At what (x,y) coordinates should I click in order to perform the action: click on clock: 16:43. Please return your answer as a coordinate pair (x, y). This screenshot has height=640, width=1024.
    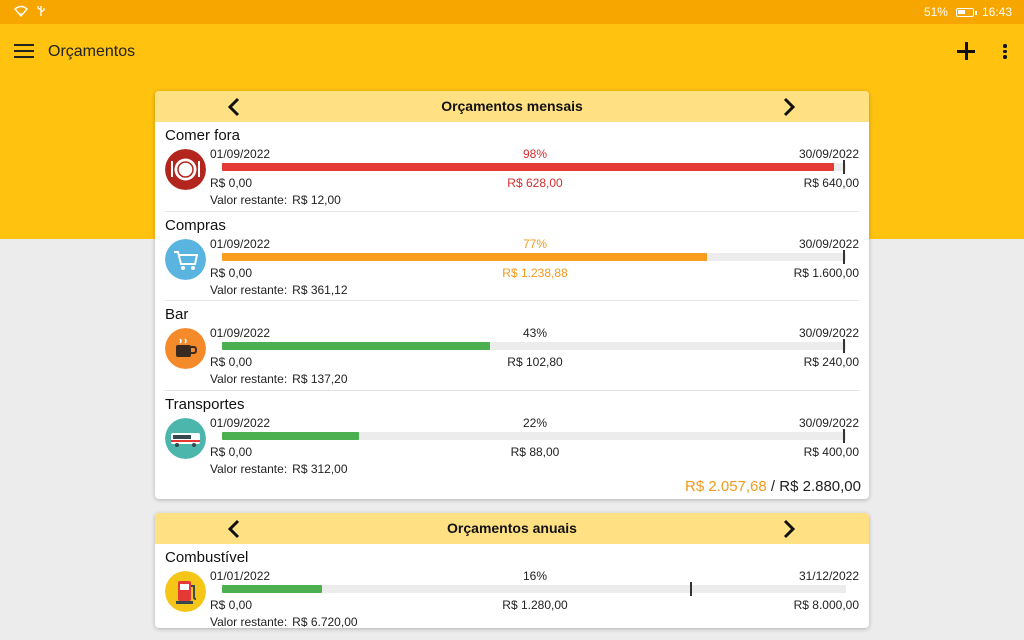
    Looking at the image, I should click on (996, 12).